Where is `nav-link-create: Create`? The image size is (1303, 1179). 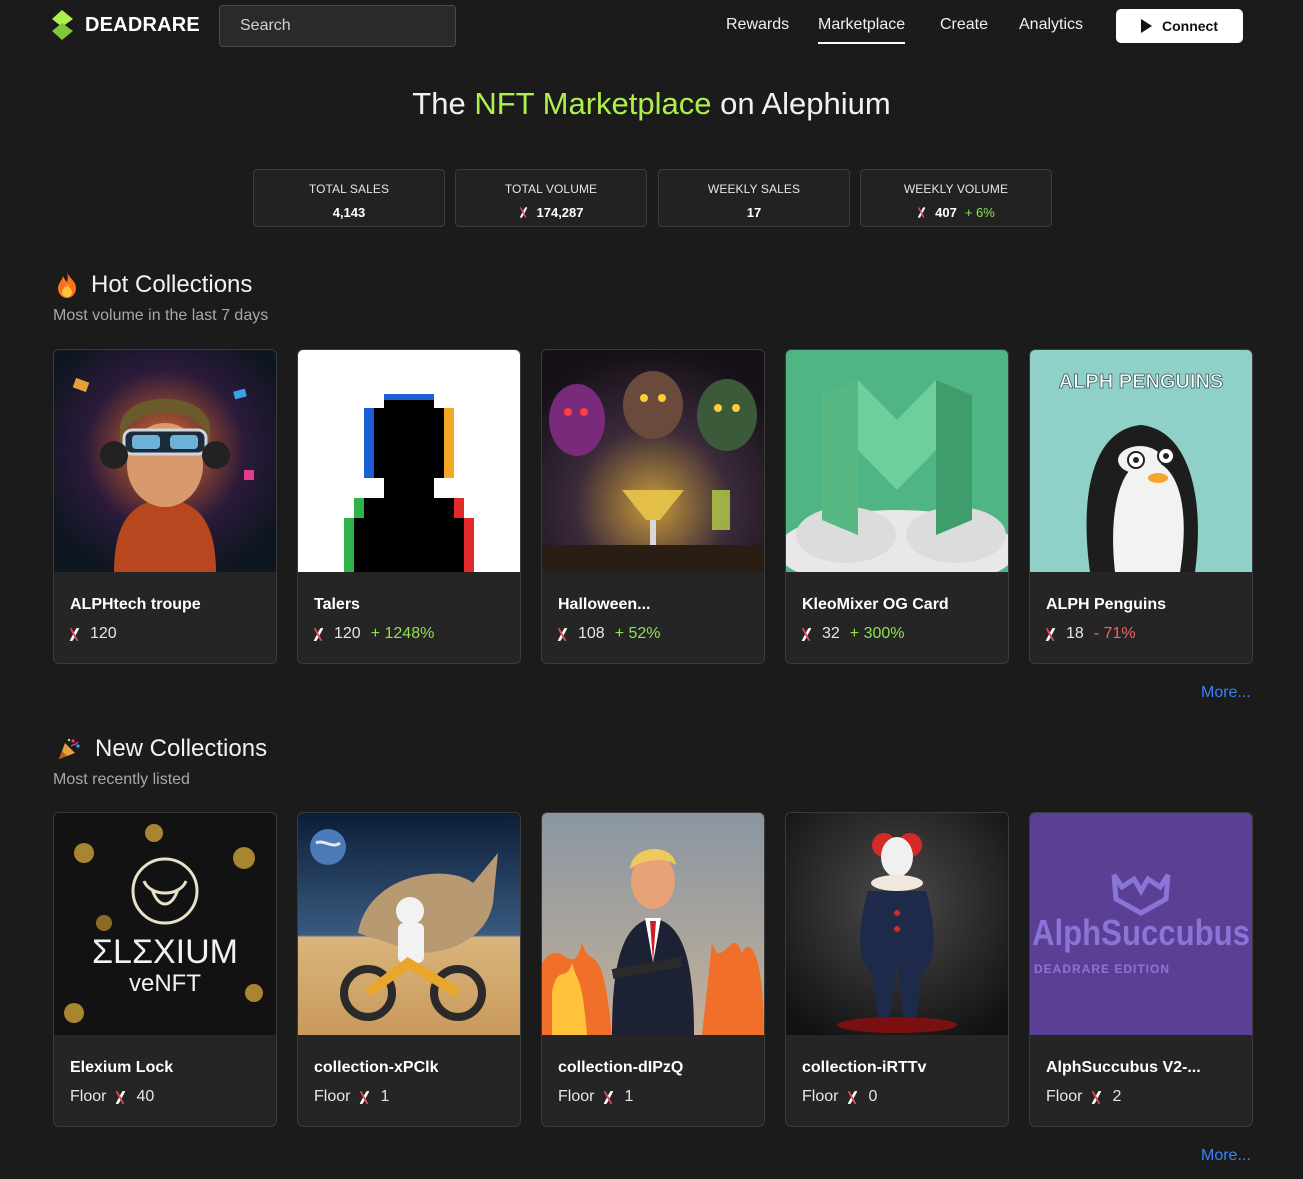
nav-link-create: Create is located at coordinates (964, 25).